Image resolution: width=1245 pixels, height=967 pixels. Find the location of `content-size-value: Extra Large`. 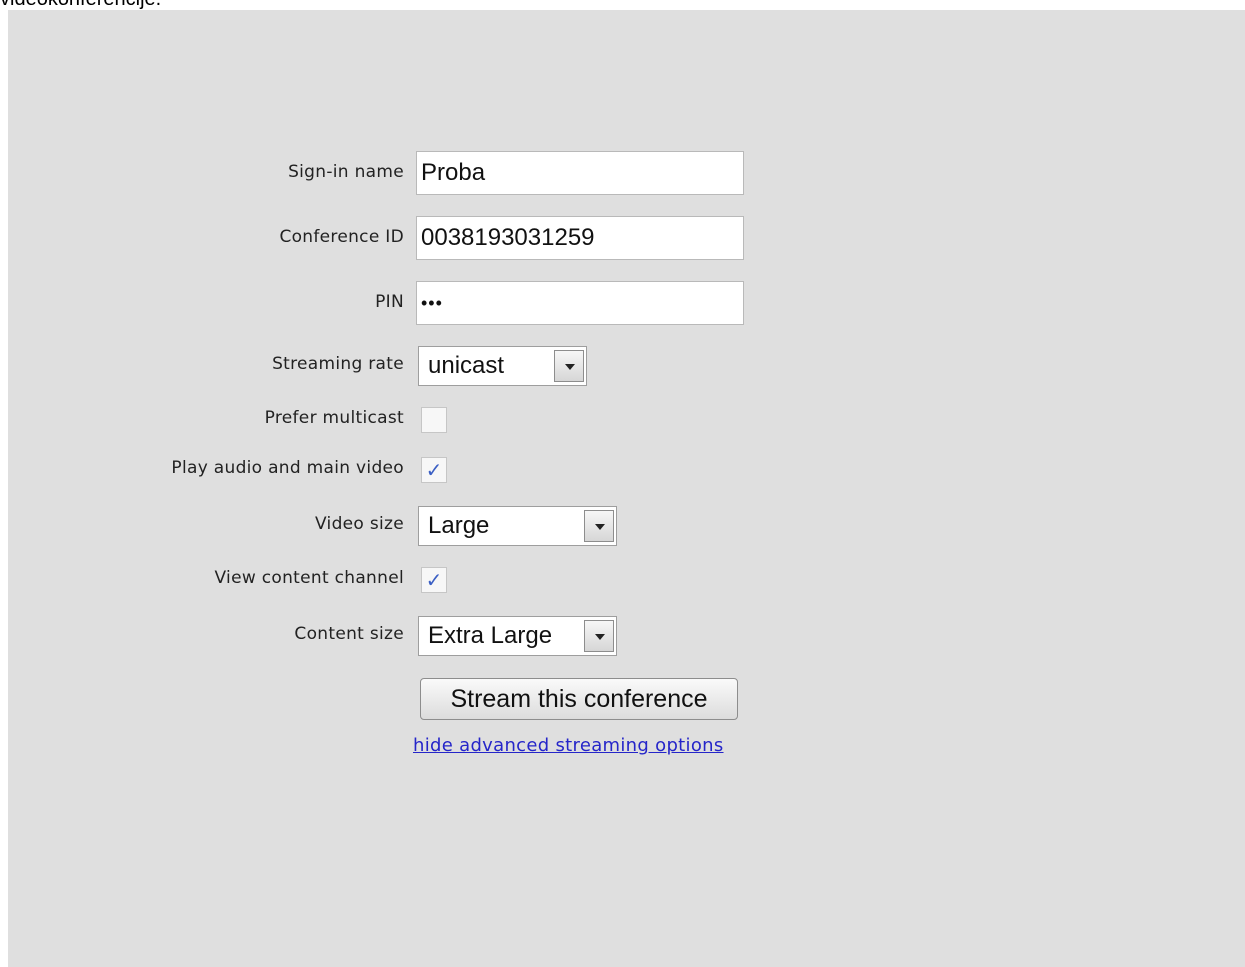

content-size-value: Extra Large is located at coordinates (490, 635).